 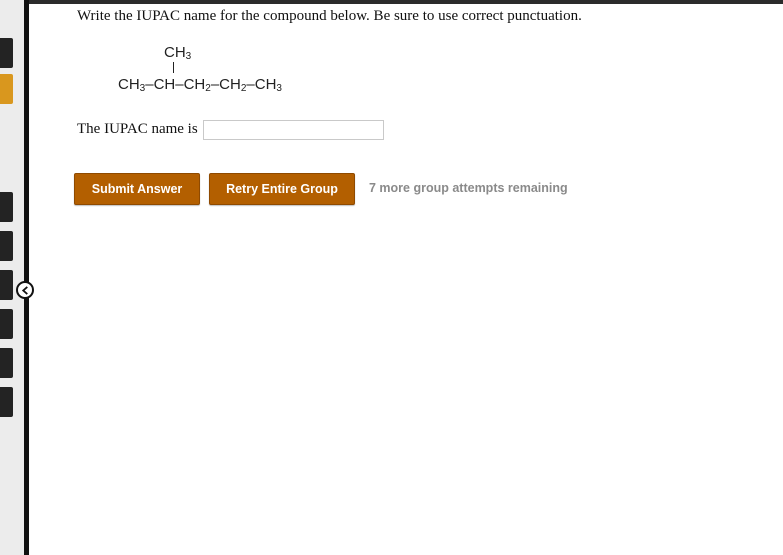 I want to click on structure-branch: CH3, so click(x=178, y=53).